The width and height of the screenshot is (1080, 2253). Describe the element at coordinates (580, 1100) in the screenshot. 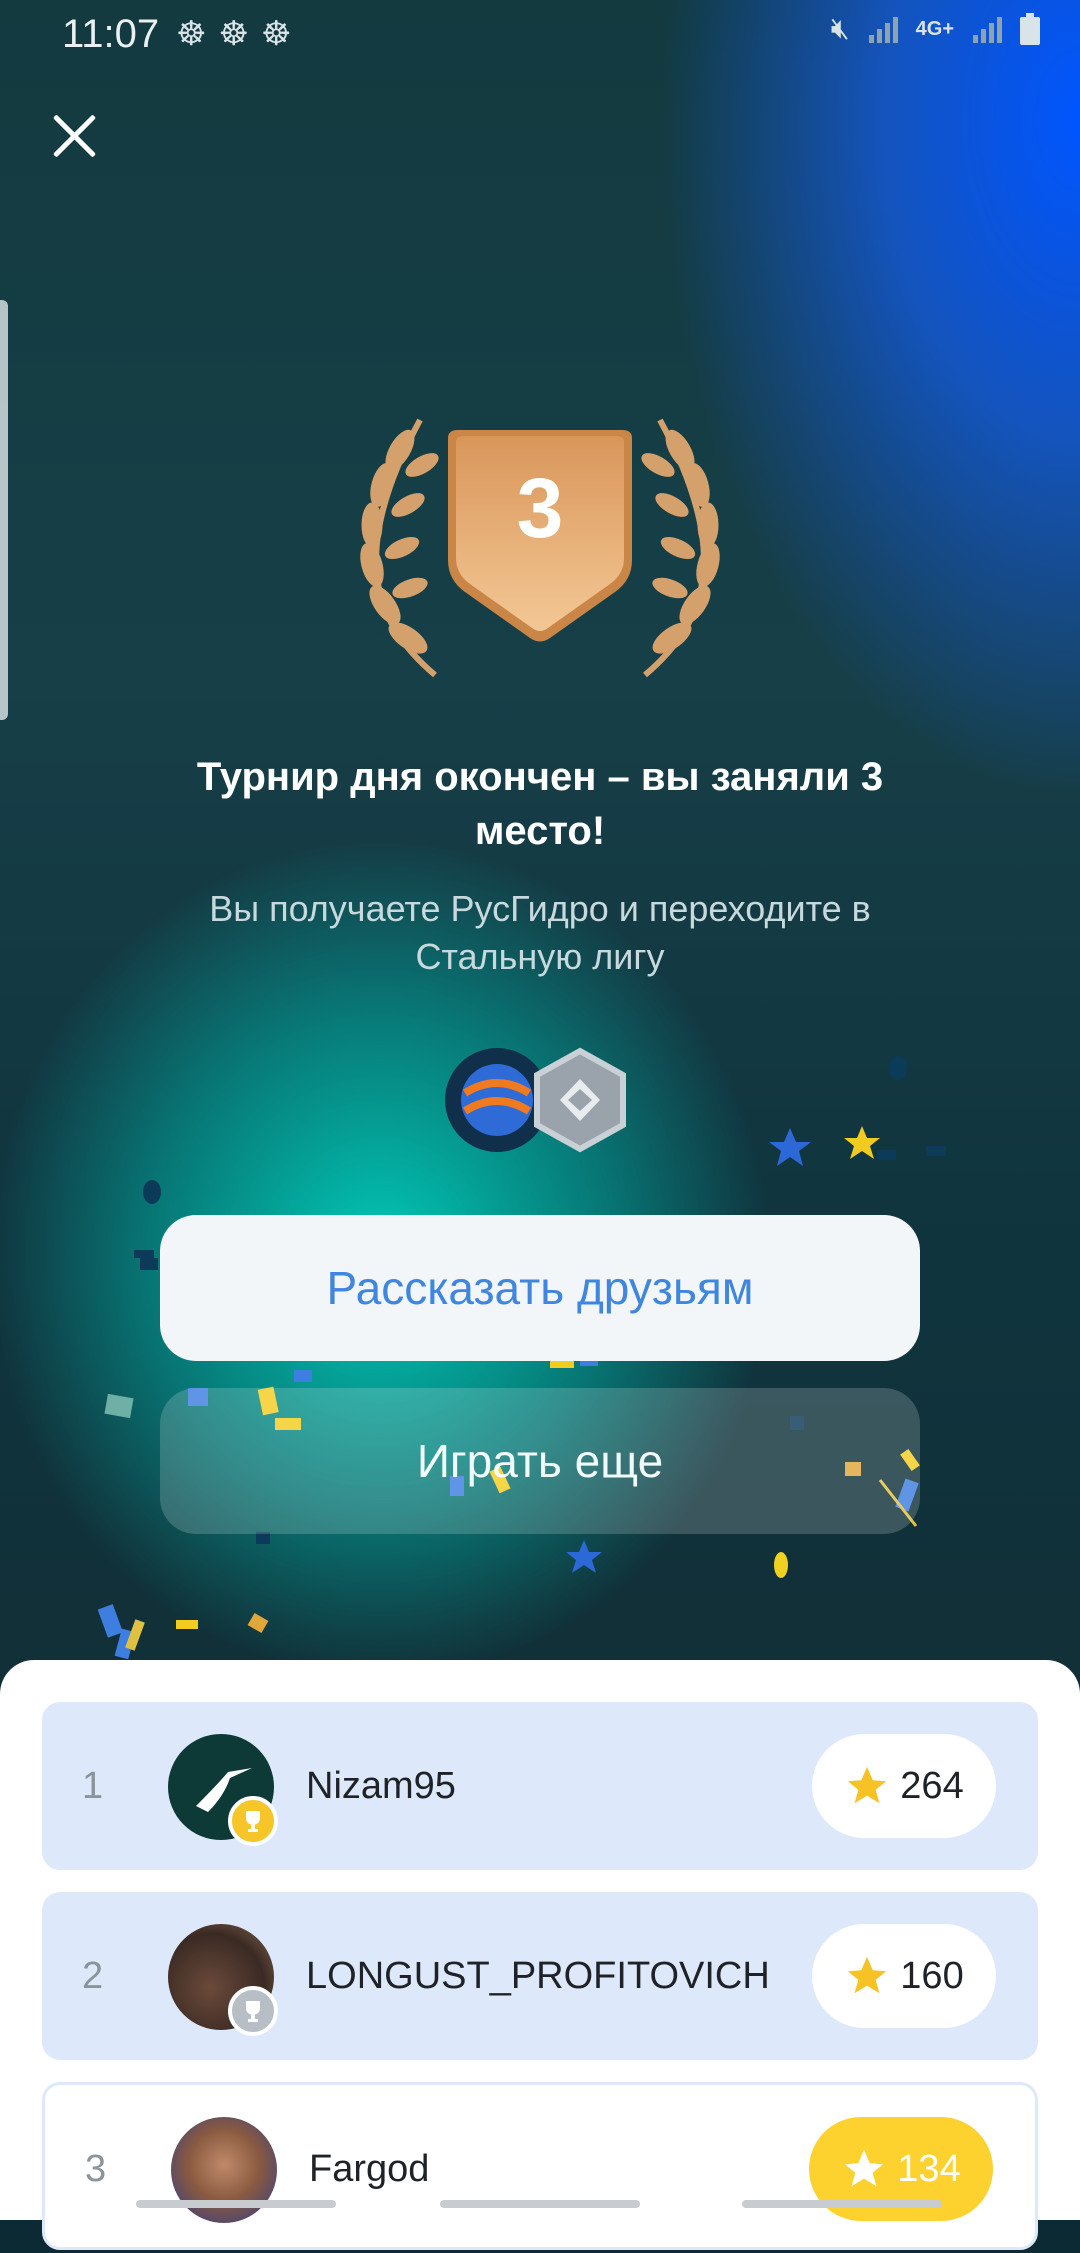

I see `steel-league-badge-icon` at that location.